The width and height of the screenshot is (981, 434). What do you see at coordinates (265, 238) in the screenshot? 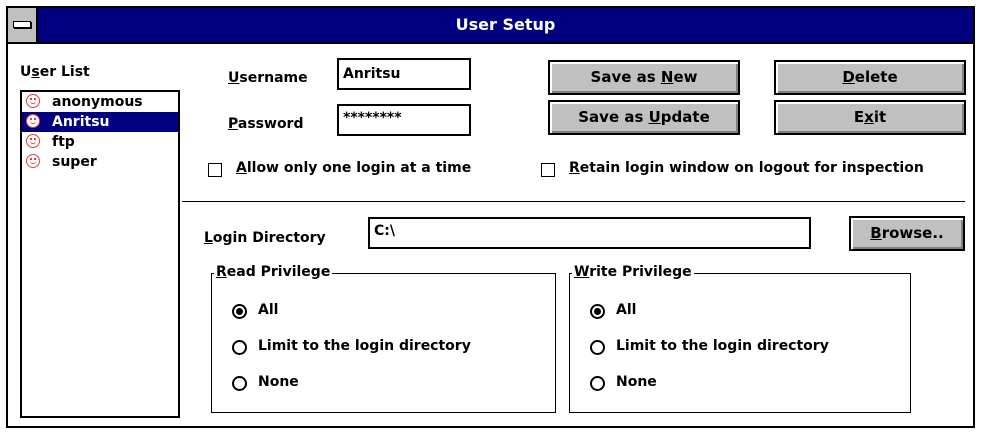
I see `login-directory-label: Login Directory` at bounding box center [265, 238].